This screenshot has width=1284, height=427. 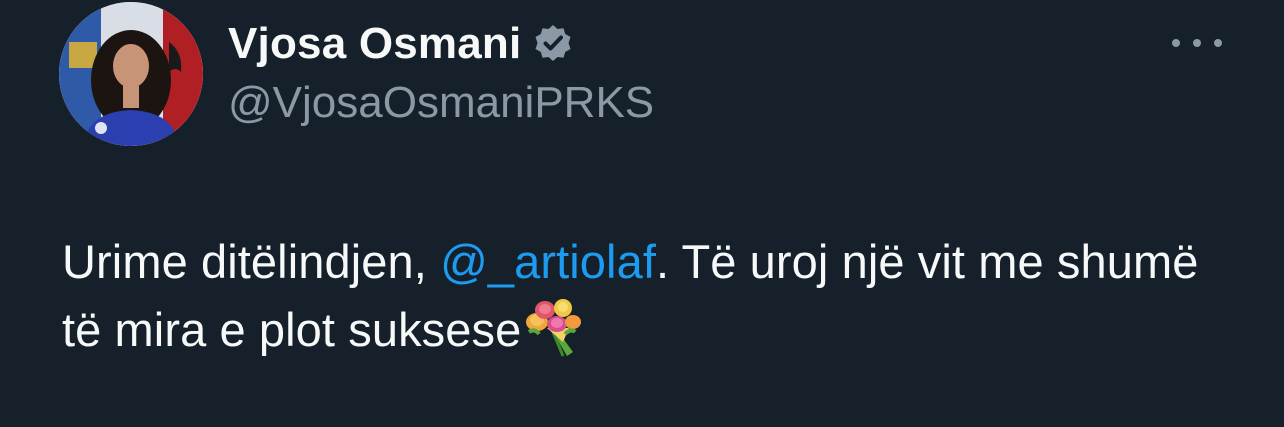 What do you see at coordinates (251, 261) in the screenshot?
I see `tweet-text-before: Urime ditëlindjen,` at bounding box center [251, 261].